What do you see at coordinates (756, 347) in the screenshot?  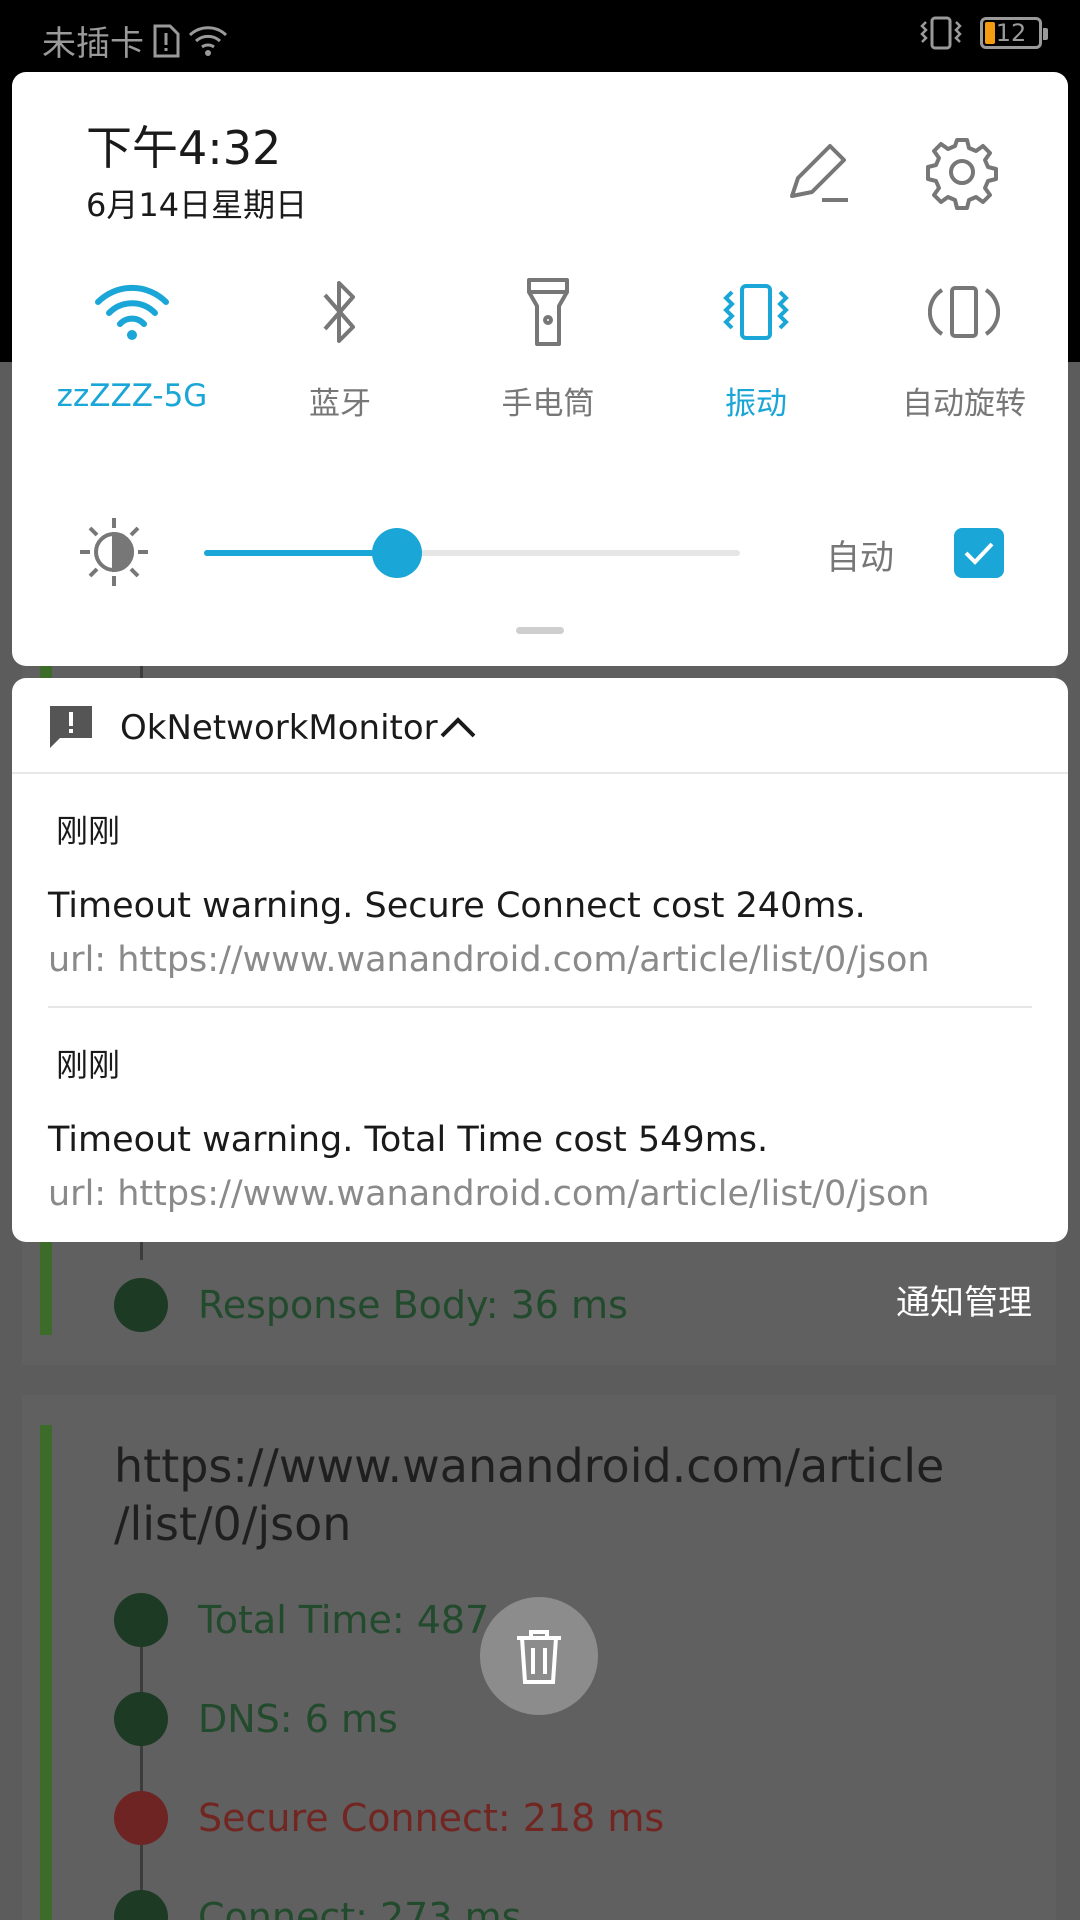 I see `tile-vibrate: 振动` at bounding box center [756, 347].